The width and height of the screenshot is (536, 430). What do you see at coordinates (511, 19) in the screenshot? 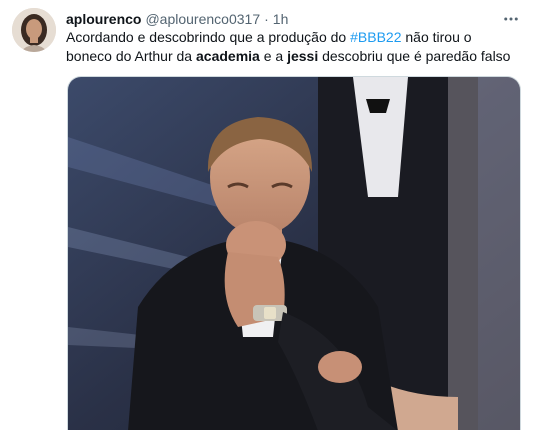
I see `more-horizontal-icon` at bounding box center [511, 19].